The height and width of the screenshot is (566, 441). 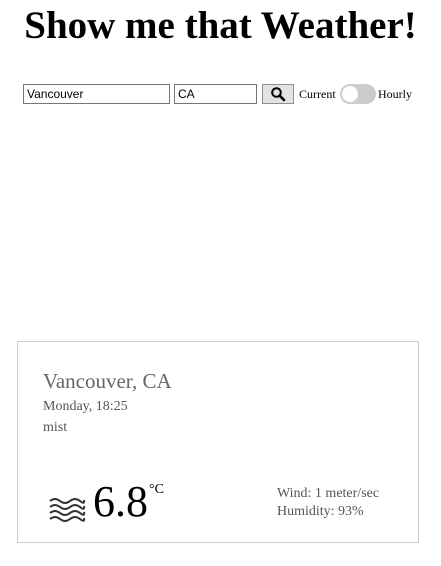 I want to click on location-name: Vancouver, CA, so click(x=107, y=381).